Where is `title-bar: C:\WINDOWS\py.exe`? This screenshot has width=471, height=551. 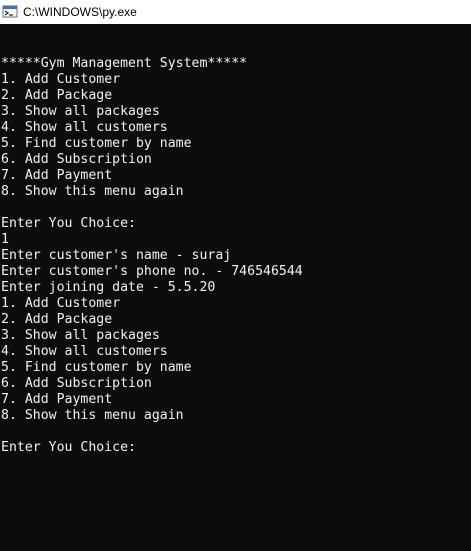 title-bar: C:\WINDOWS\py.exe is located at coordinates (235, 12).